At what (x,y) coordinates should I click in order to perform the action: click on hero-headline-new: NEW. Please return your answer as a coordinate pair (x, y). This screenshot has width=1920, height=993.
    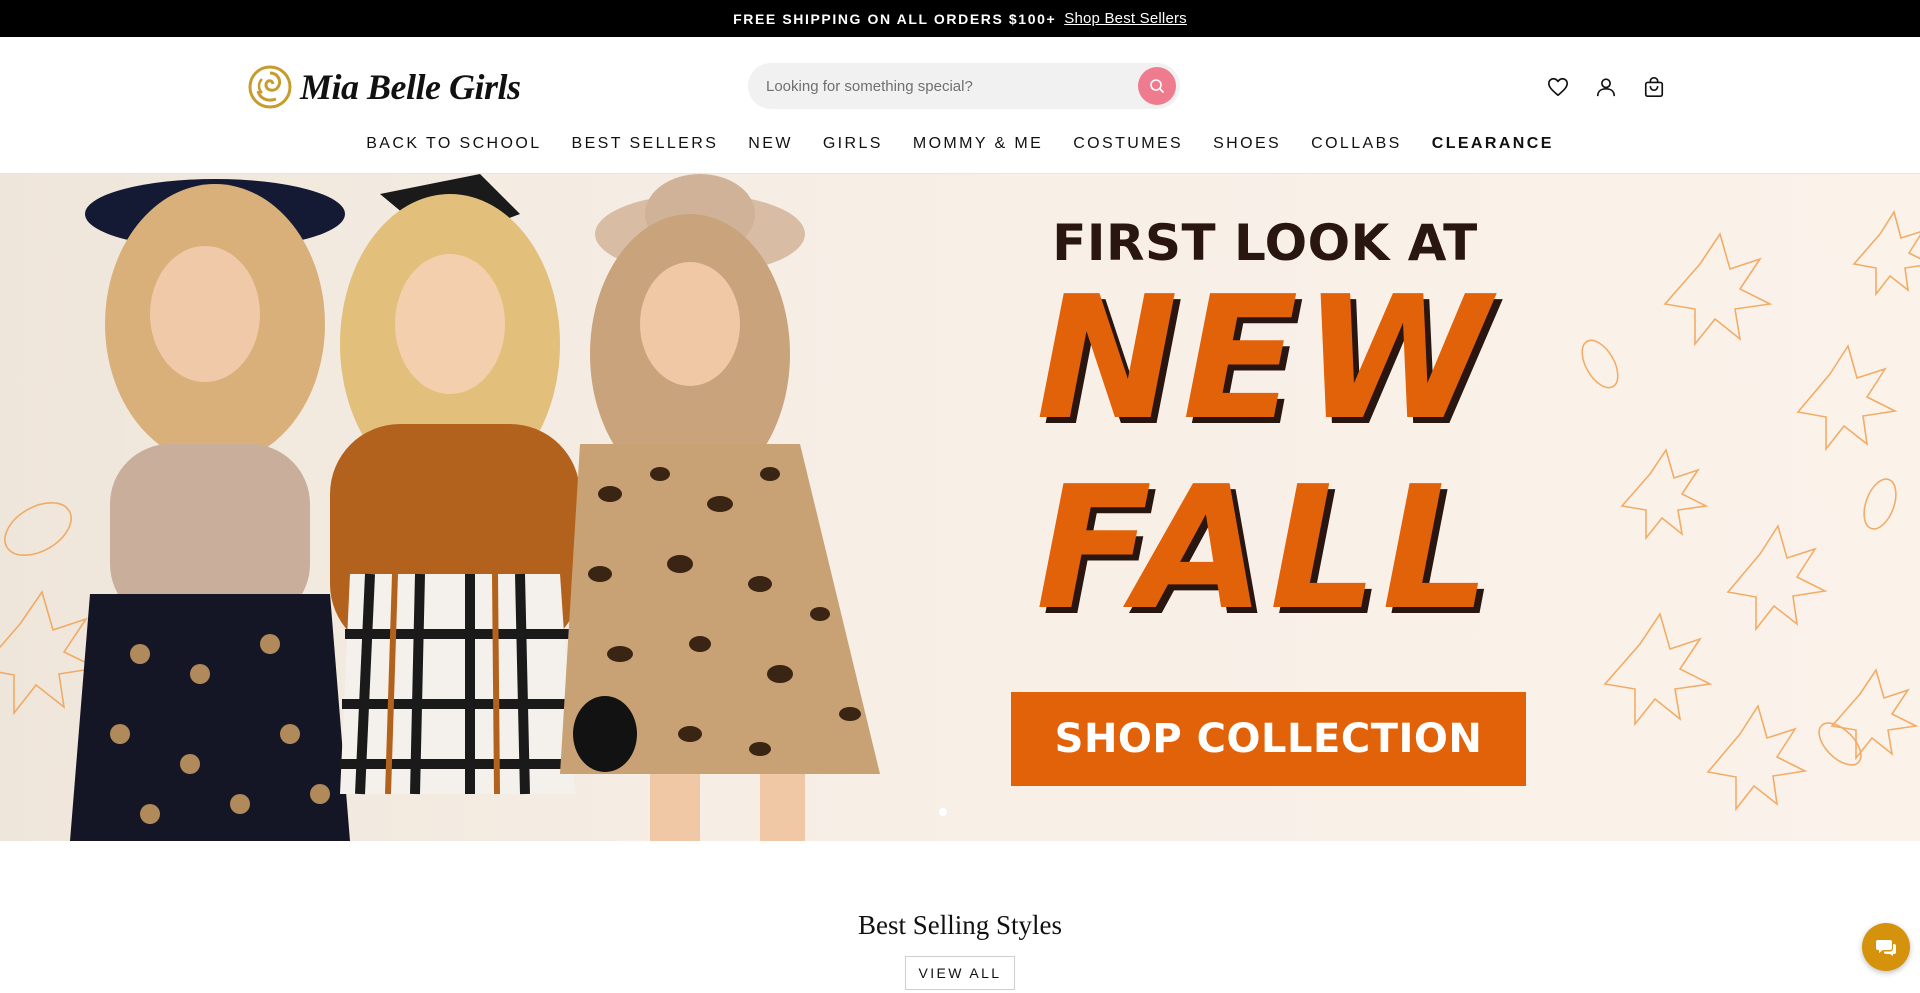
    Looking at the image, I should click on (1265, 359).